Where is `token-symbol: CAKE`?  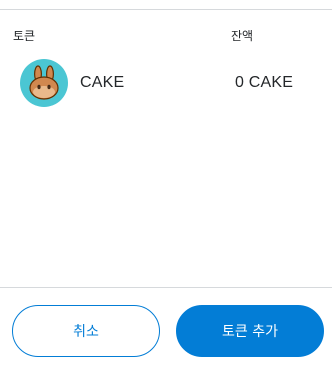 token-symbol: CAKE is located at coordinates (102, 82).